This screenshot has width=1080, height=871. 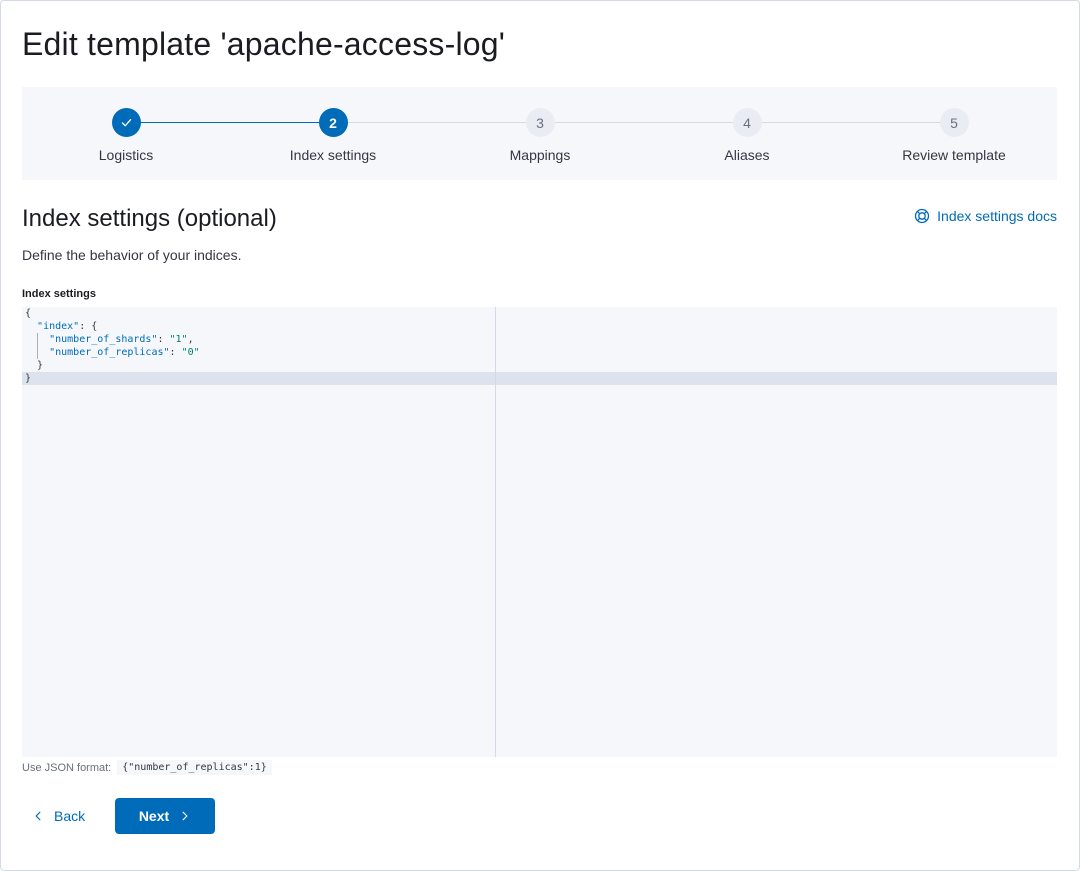 I want to click on step-label: Review template, so click(x=954, y=155).